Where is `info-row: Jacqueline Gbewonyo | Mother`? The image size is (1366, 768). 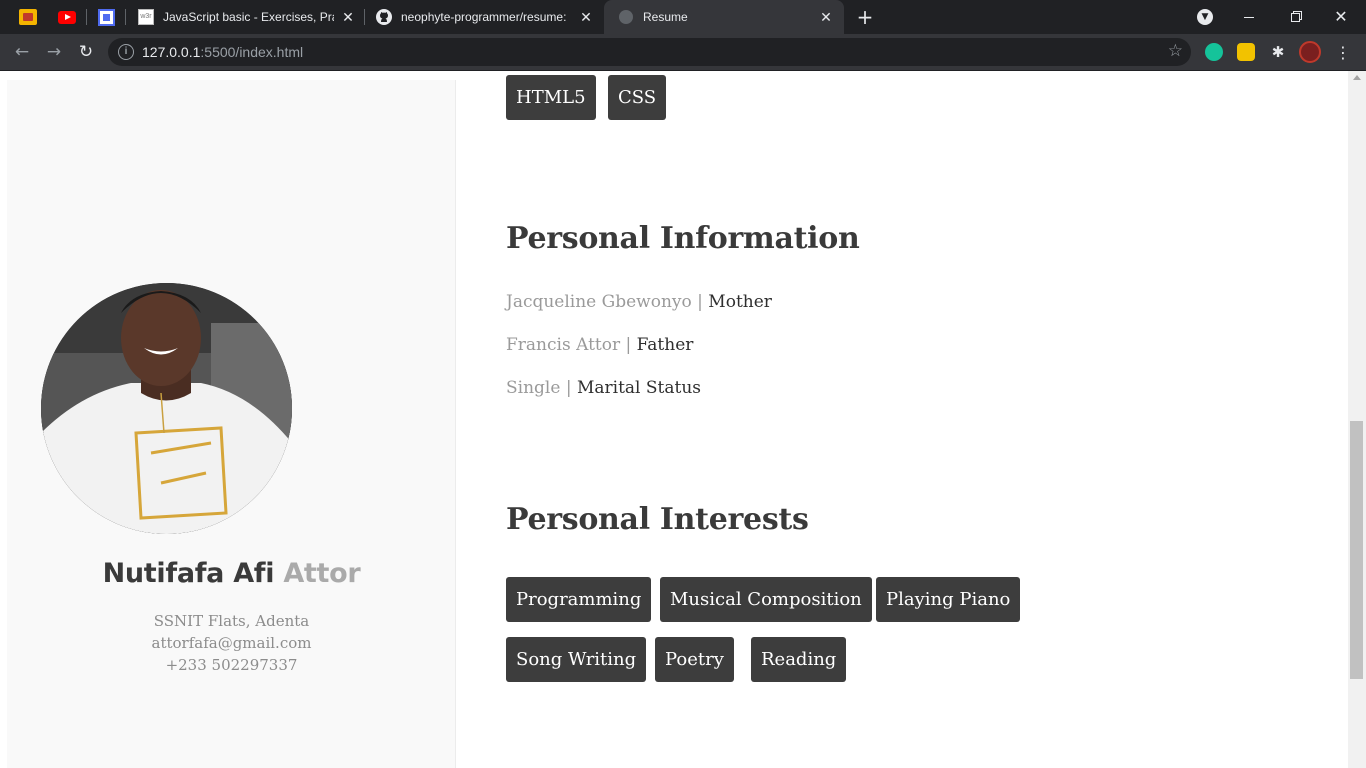
info-row: Jacqueline Gbewonyo | Mother is located at coordinates (639, 302).